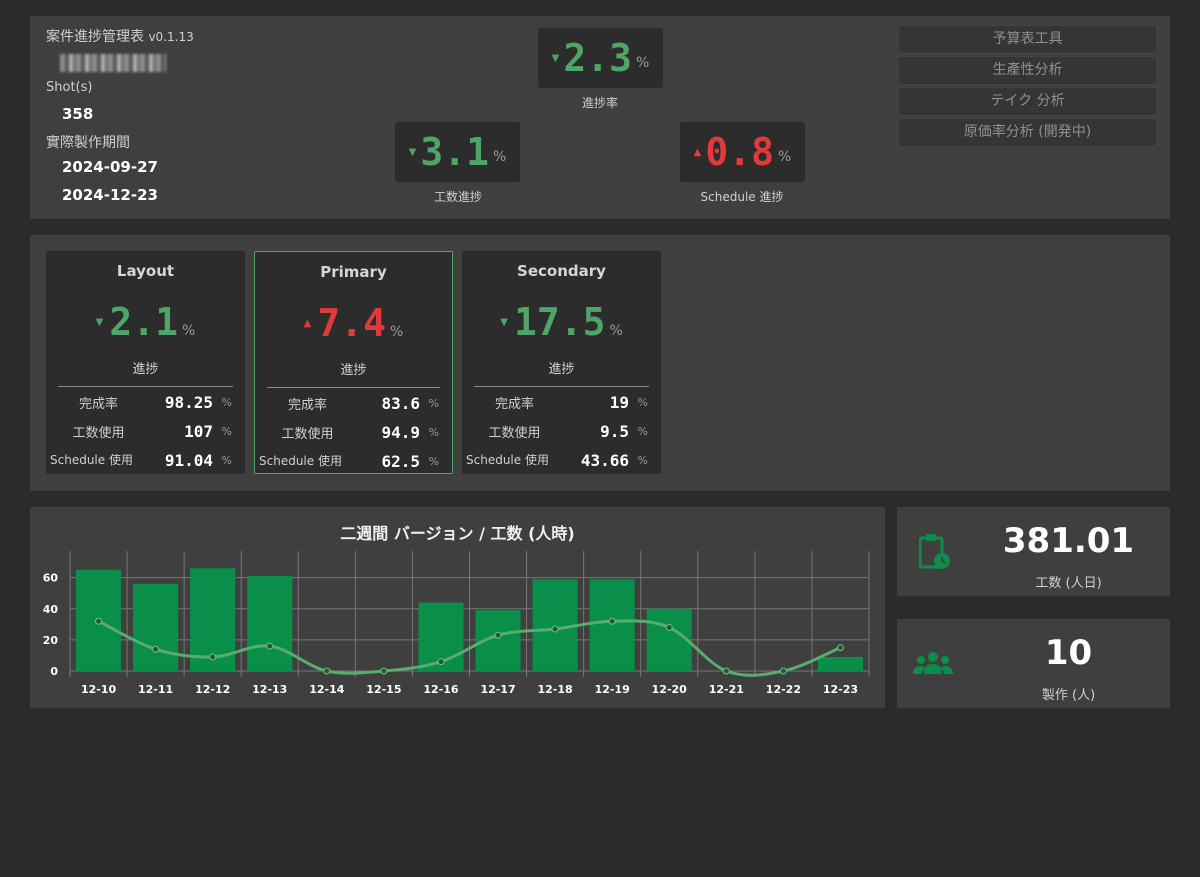 This screenshot has height=877, width=1200. Describe the element at coordinates (742, 197) in the screenshot. I see `schedule-caption: Schedule 進捗` at that location.